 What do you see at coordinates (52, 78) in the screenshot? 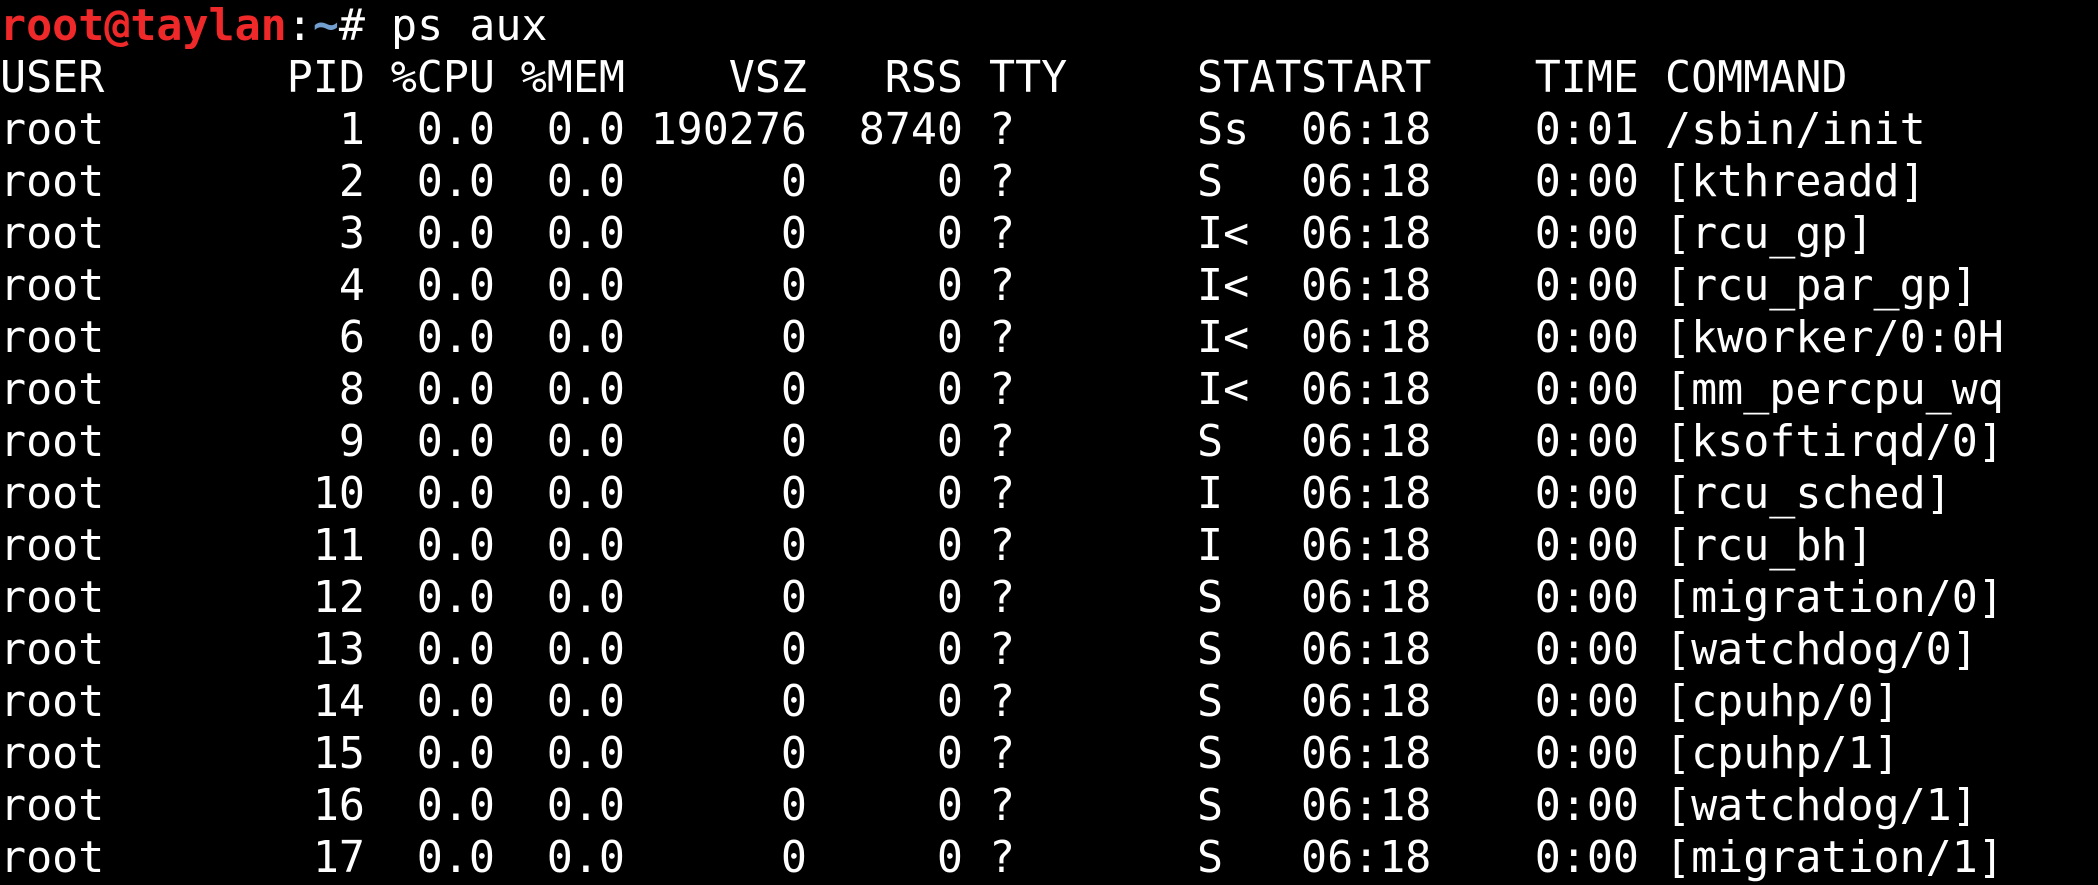
I see `header-user: USER` at bounding box center [52, 78].